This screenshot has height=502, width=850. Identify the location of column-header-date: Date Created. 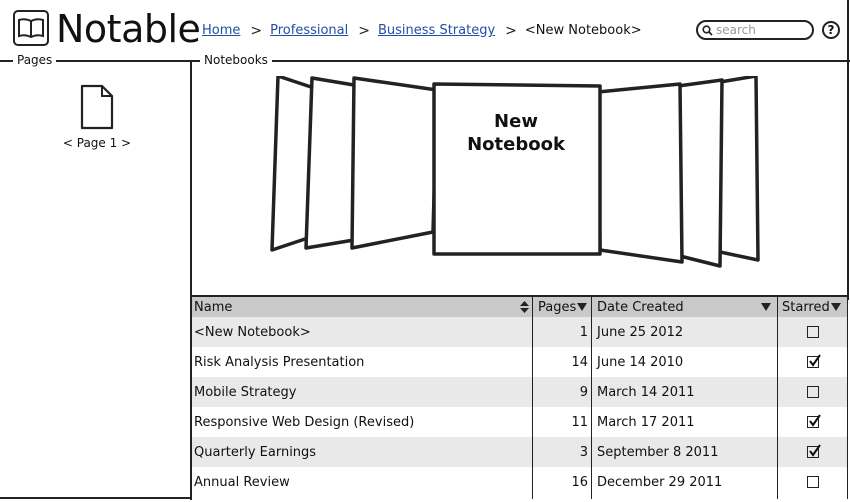
(687, 307).